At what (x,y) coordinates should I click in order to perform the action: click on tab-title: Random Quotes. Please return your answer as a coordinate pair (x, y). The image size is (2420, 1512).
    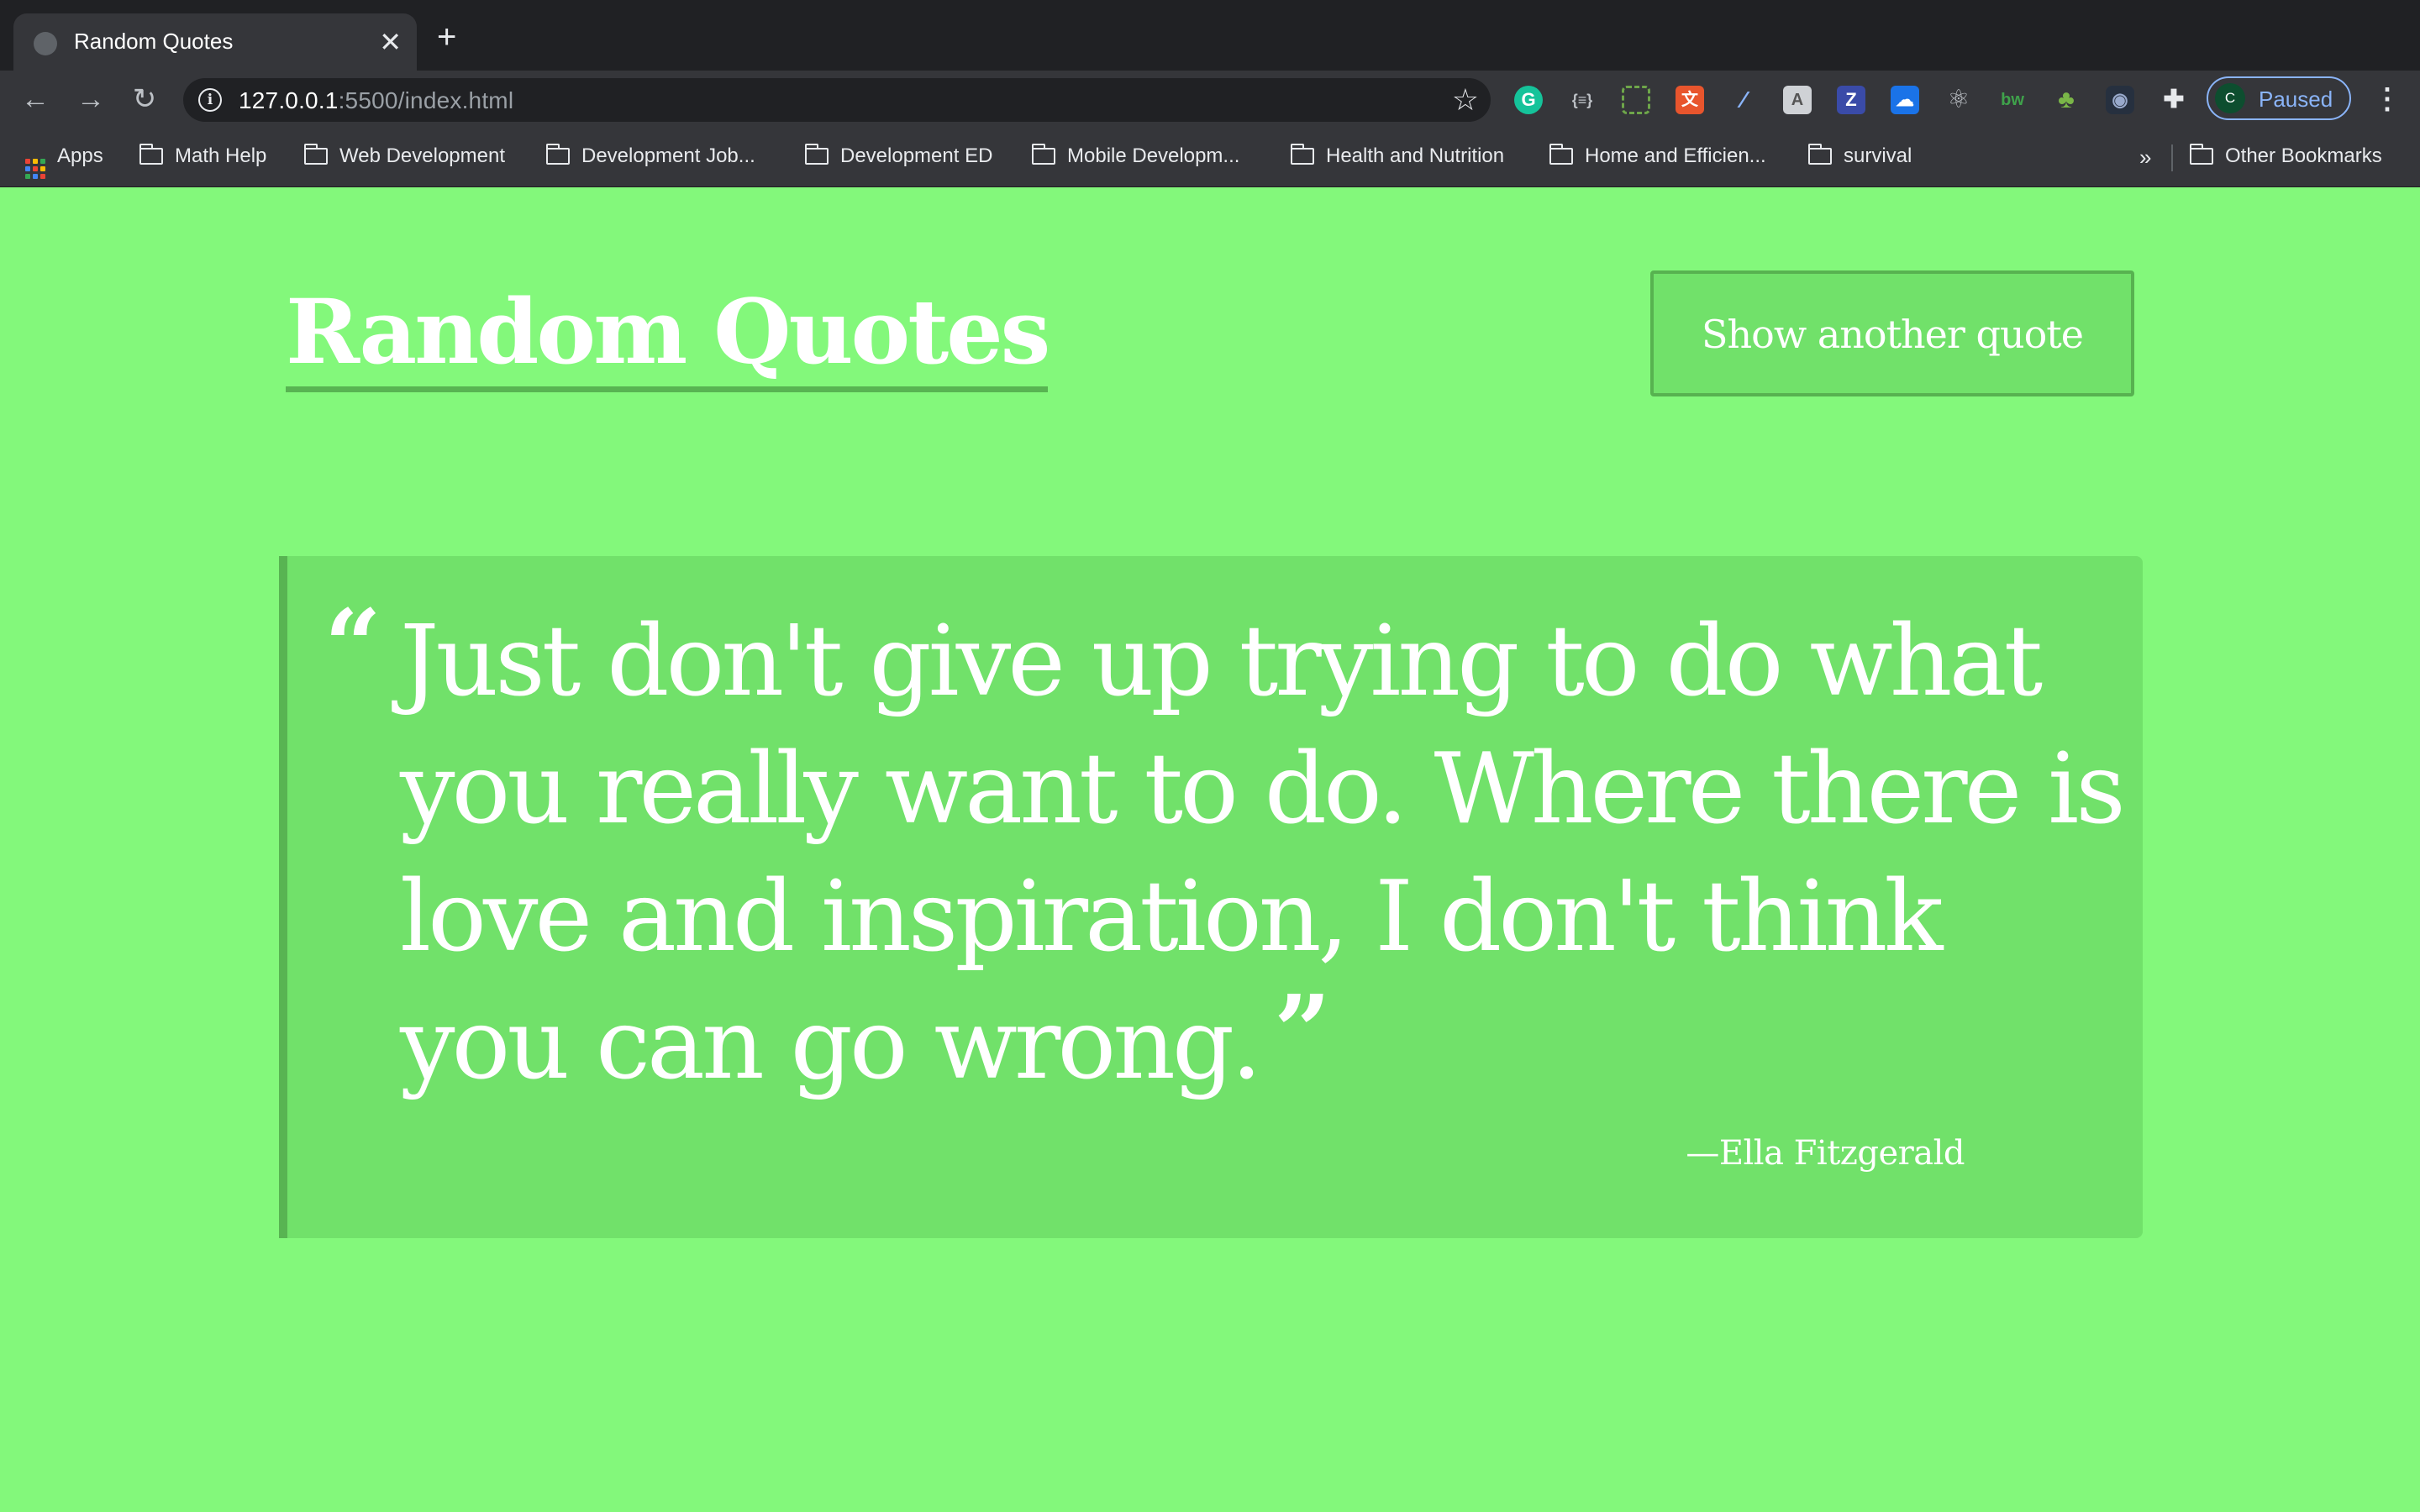
    Looking at the image, I should click on (154, 41).